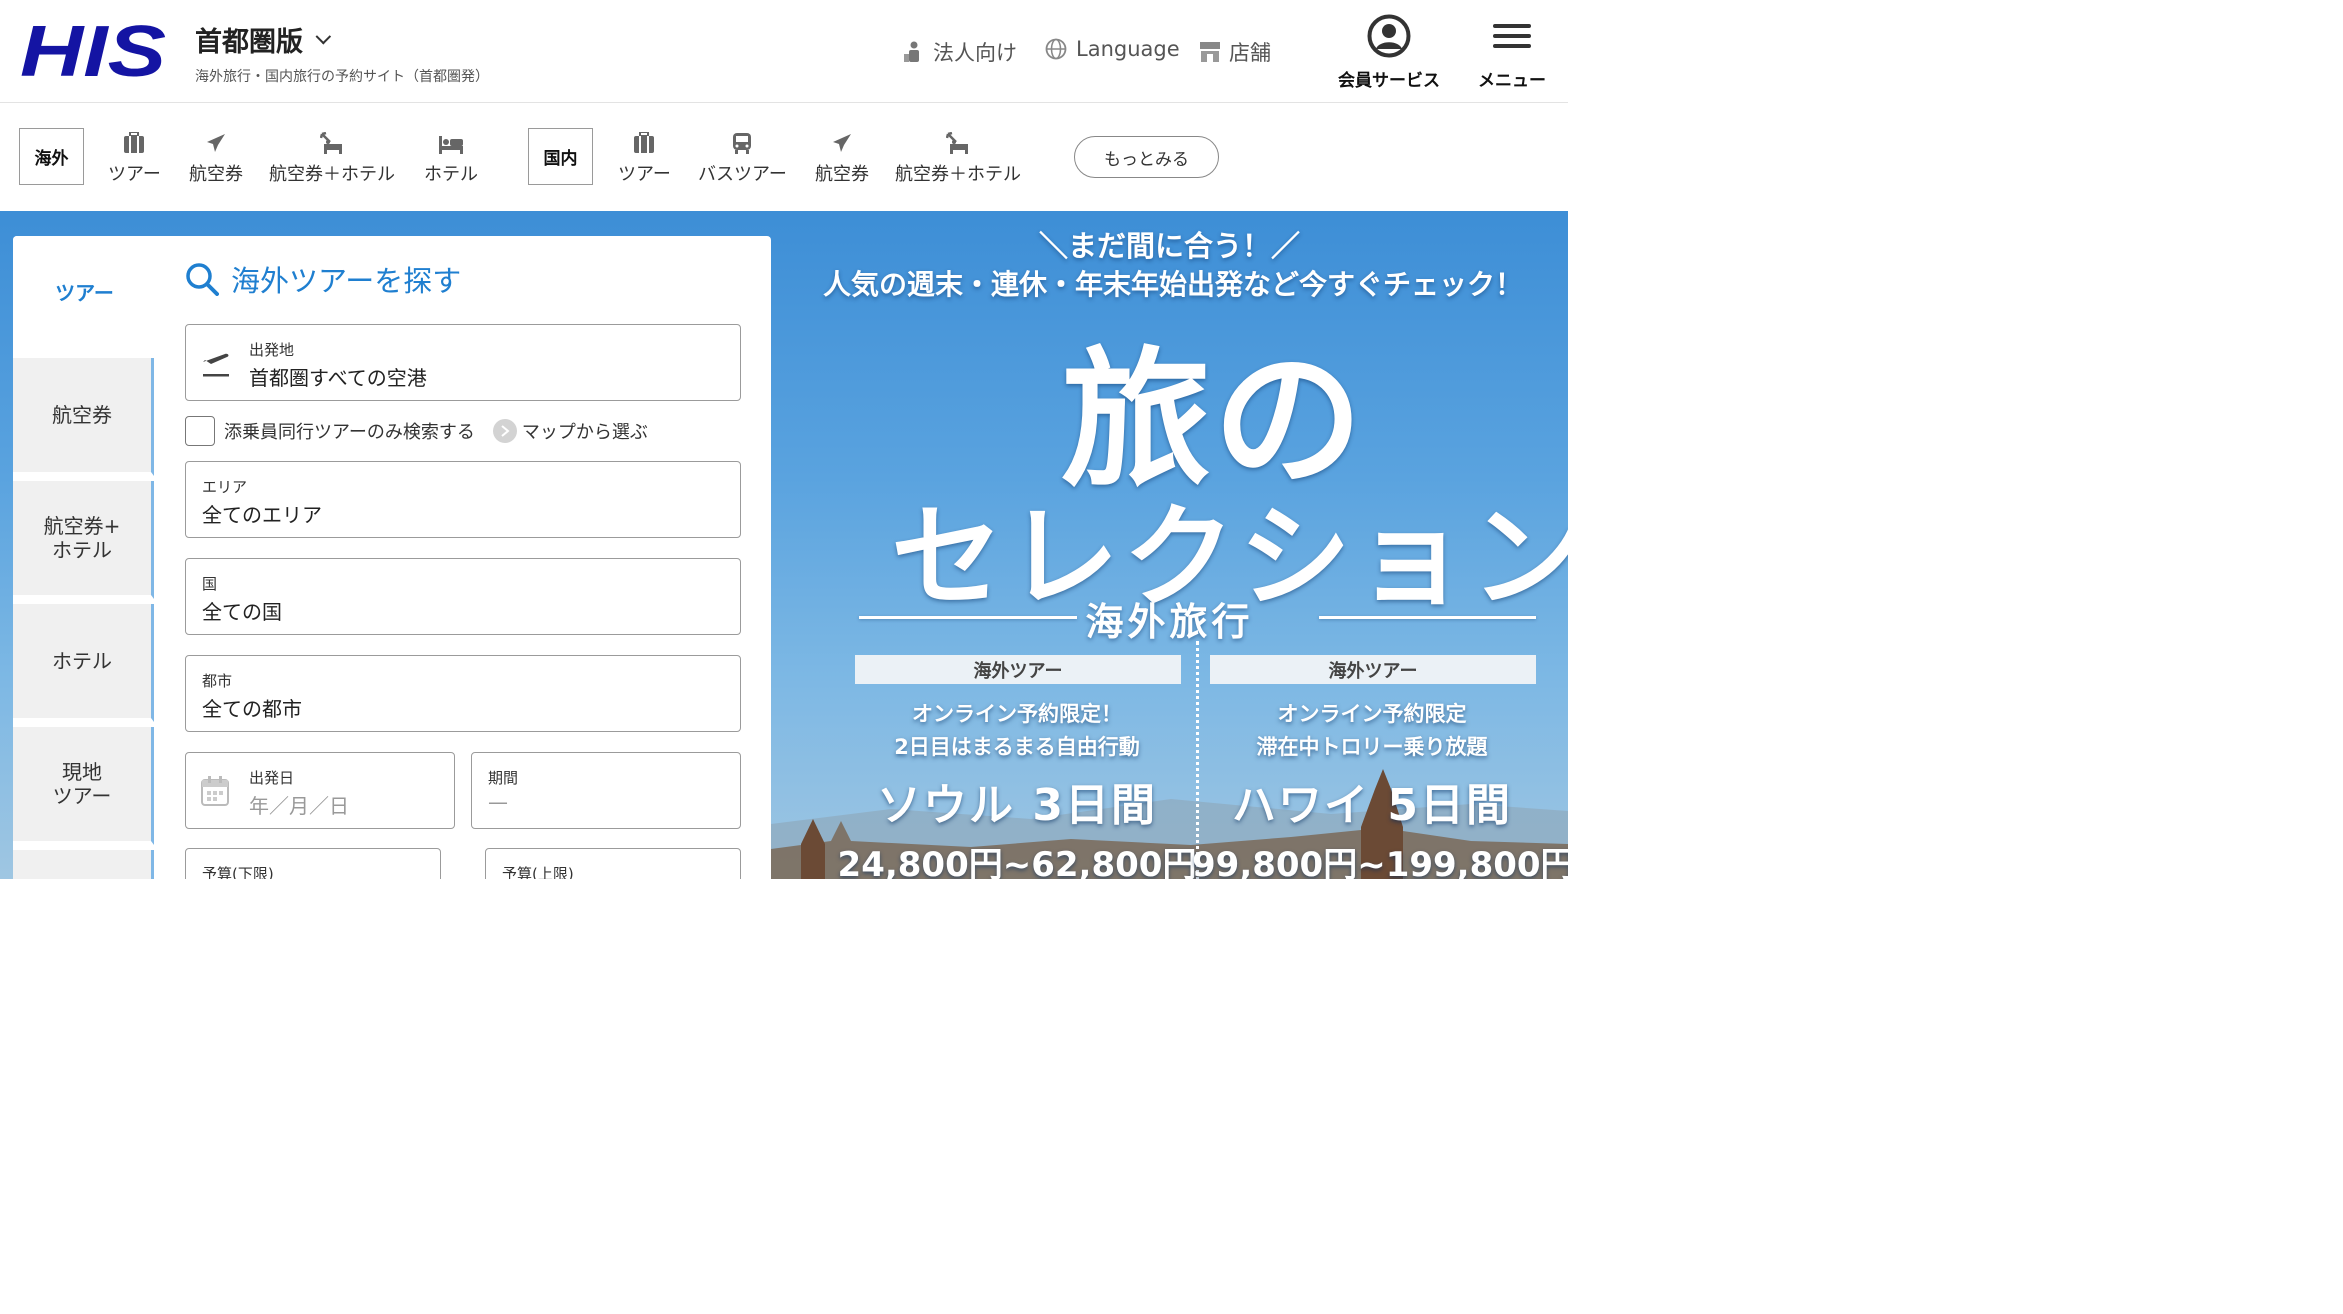 The image size is (2343, 1314). What do you see at coordinates (742, 158) in the screenshot?
I see `domestic-bustour-link: バスツアー` at bounding box center [742, 158].